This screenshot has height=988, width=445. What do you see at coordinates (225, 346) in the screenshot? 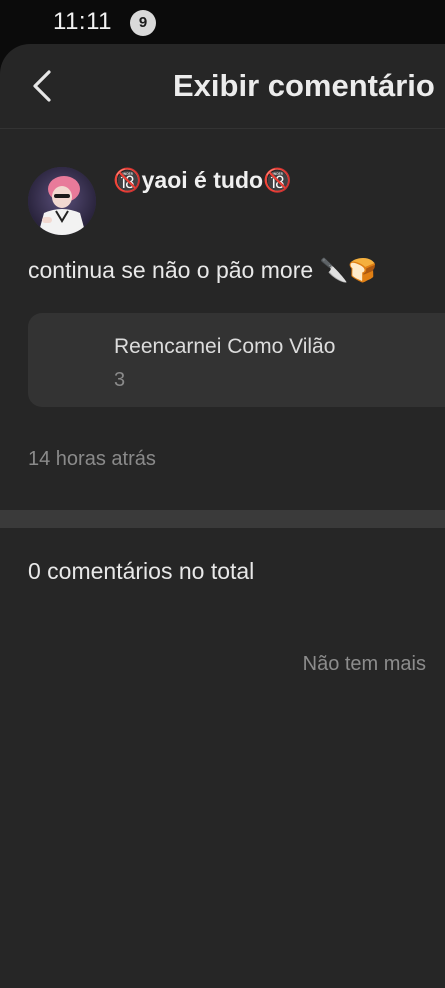
I see `work-title: Reencarnei Como Vilão` at bounding box center [225, 346].